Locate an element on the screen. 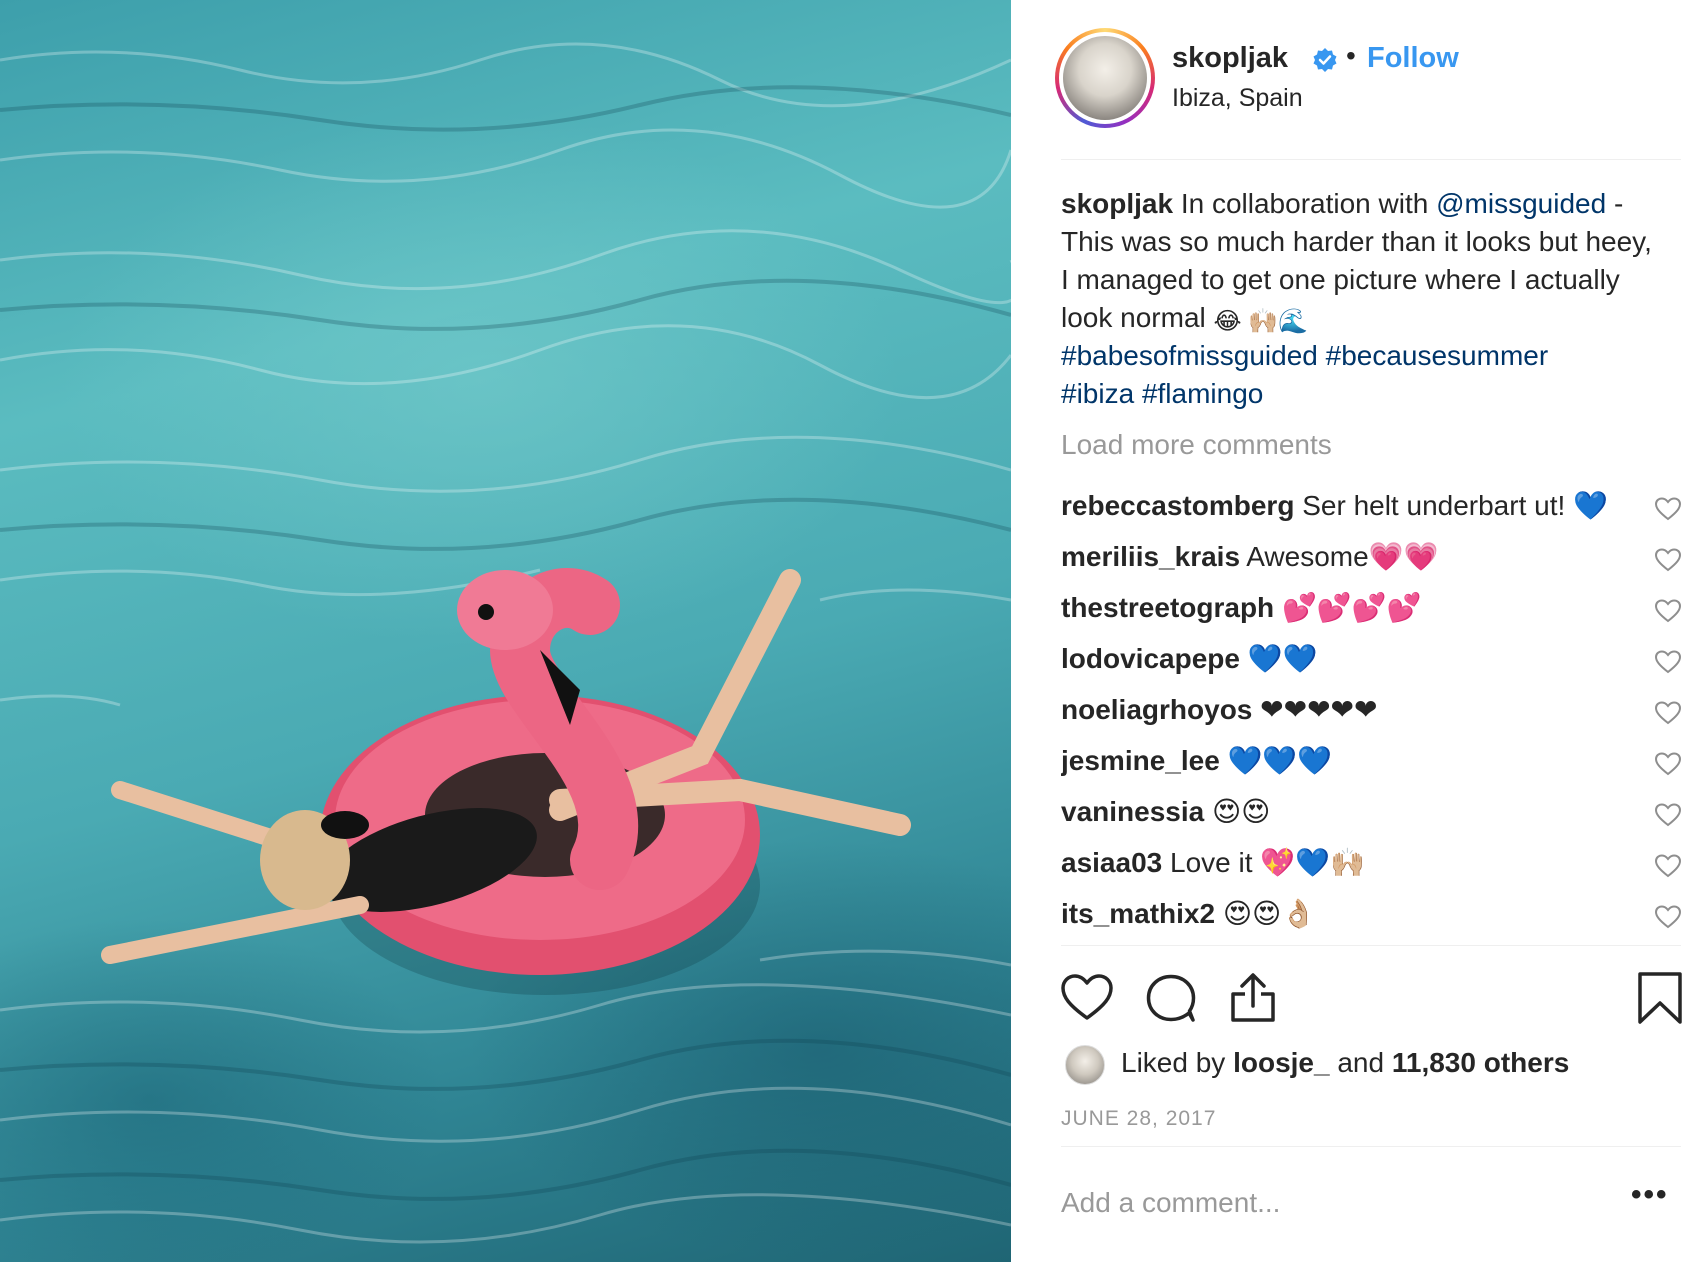 This screenshot has width=1700, height=1262. comment-item: thestreetograph 💕💕💕💕 is located at coordinates (1371, 608).